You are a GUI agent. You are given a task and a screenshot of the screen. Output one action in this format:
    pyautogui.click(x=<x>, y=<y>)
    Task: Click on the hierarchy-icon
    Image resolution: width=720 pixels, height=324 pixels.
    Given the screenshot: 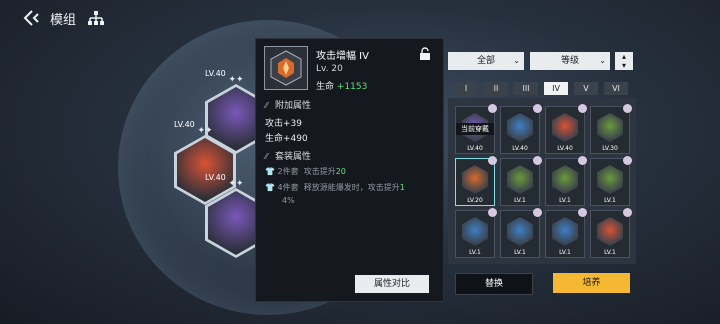 What is the action you would take?
    pyautogui.click(x=96, y=18)
    